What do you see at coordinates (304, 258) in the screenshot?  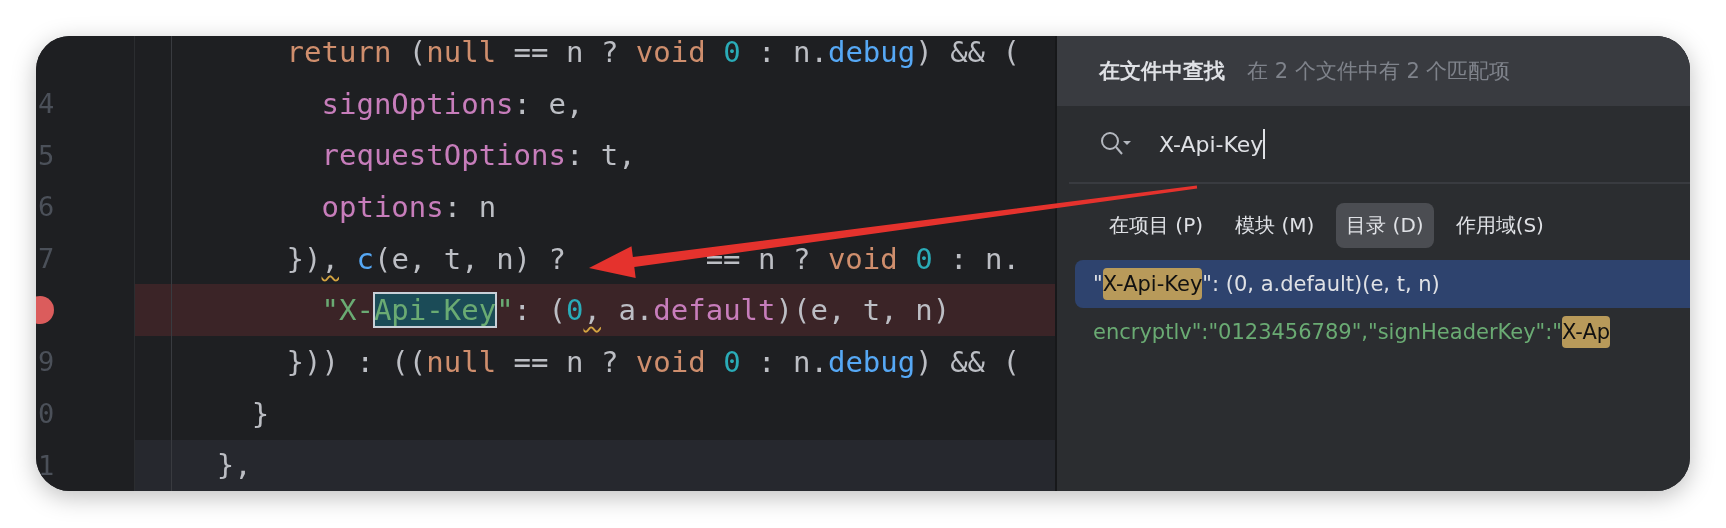 I see `code-token: })` at bounding box center [304, 258].